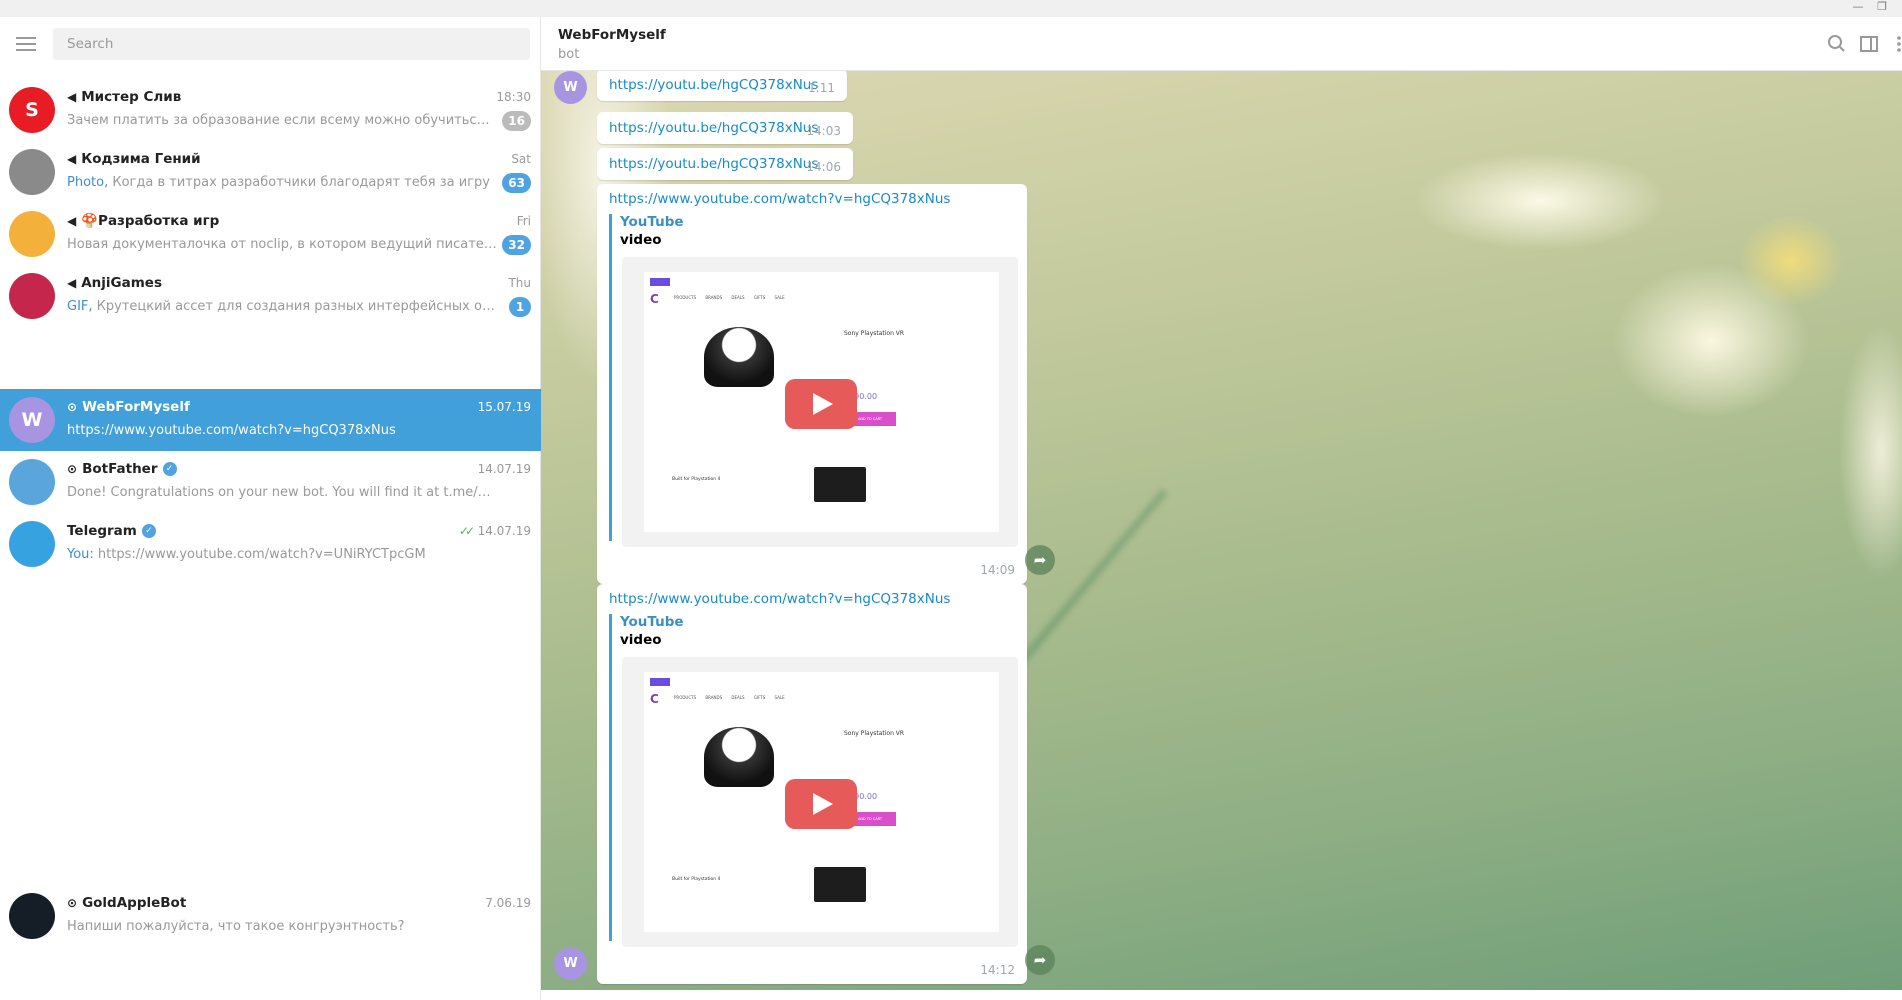 The image size is (1902, 1000). I want to click on unread-badge: 1, so click(520, 307).